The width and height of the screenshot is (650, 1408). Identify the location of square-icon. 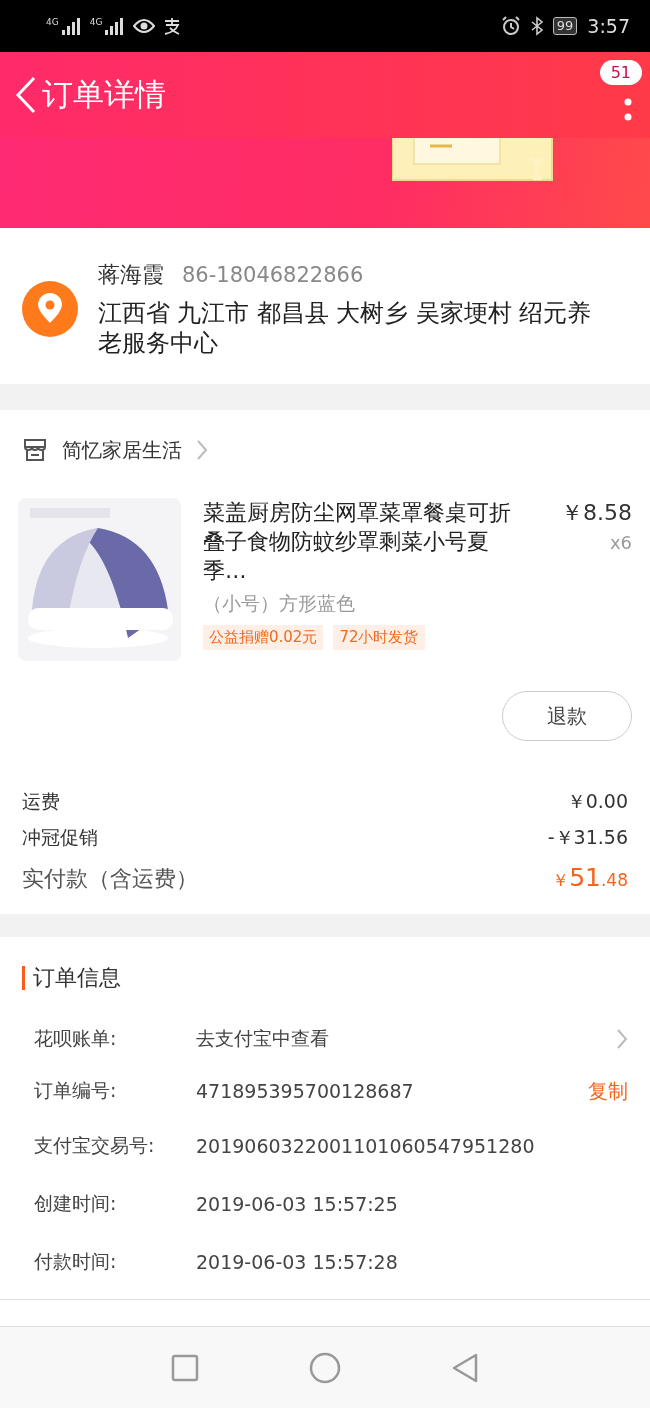
(185, 1367).